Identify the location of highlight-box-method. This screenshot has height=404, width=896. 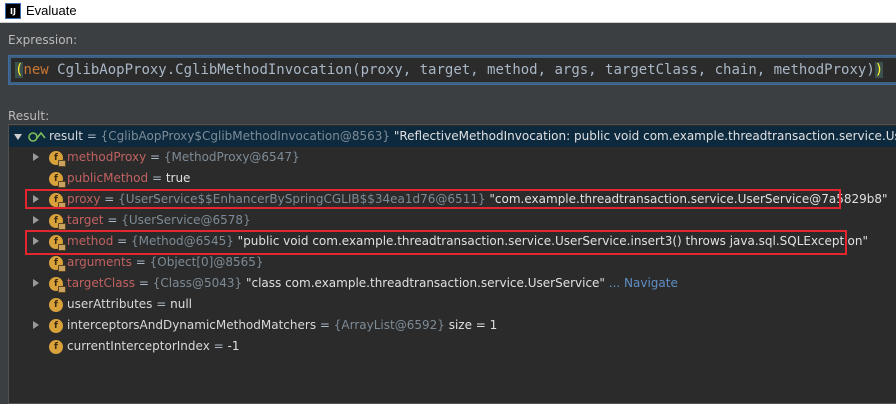
(436, 242).